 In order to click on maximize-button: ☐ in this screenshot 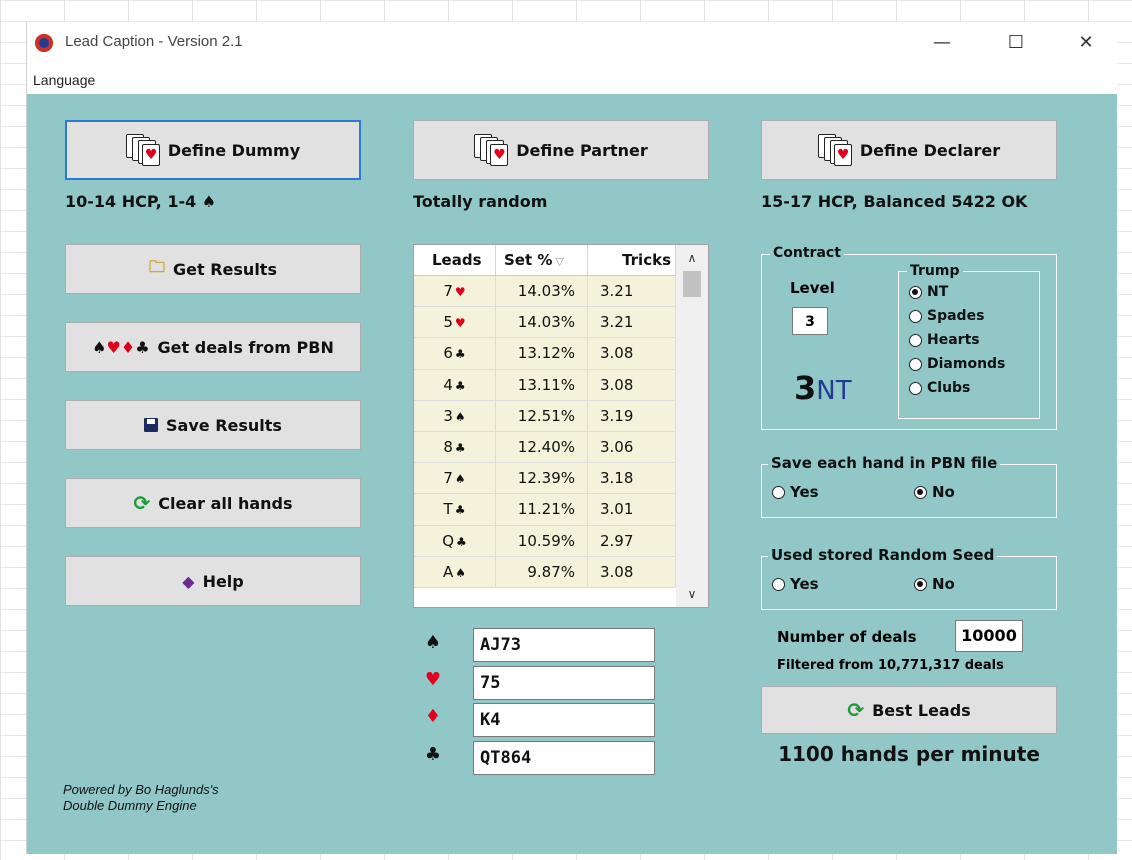, I will do `click(1016, 43)`.